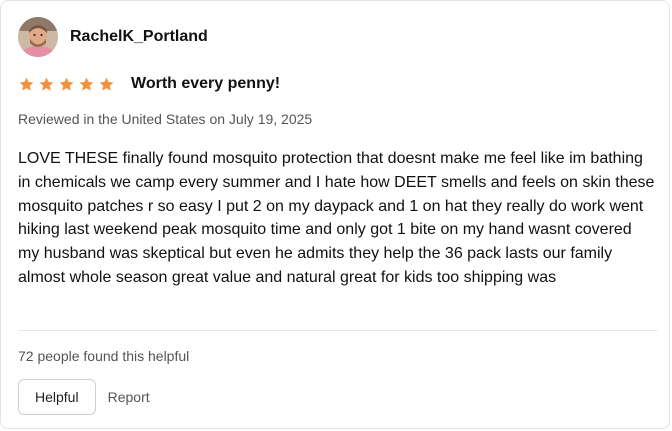 This screenshot has height=431, width=672. What do you see at coordinates (57, 397) in the screenshot?
I see `helpful-button: Helpful` at bounding box center [57, 397].